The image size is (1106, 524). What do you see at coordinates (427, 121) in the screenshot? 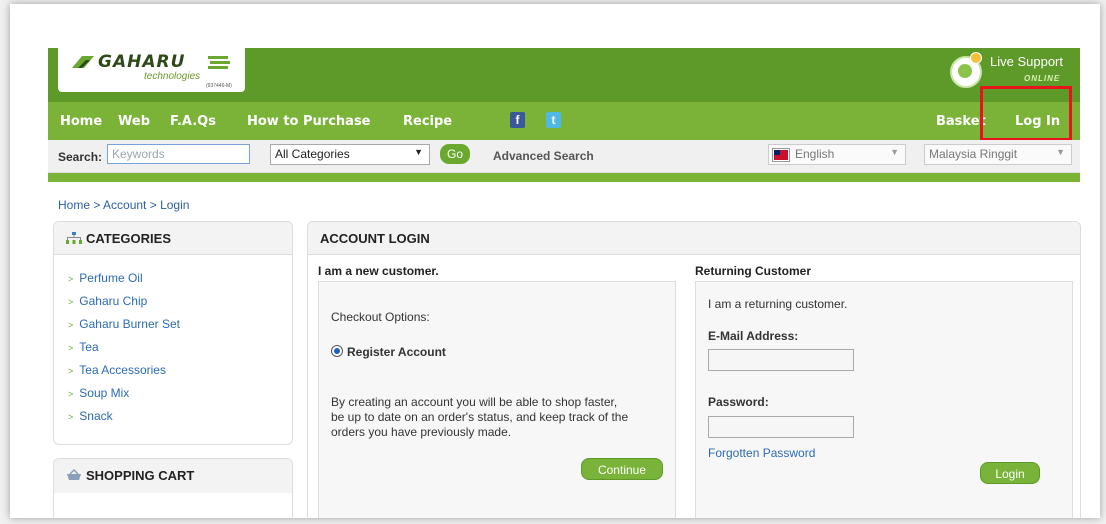
I see `nav-recipe: Recipe` at bounding box center [427, 121].